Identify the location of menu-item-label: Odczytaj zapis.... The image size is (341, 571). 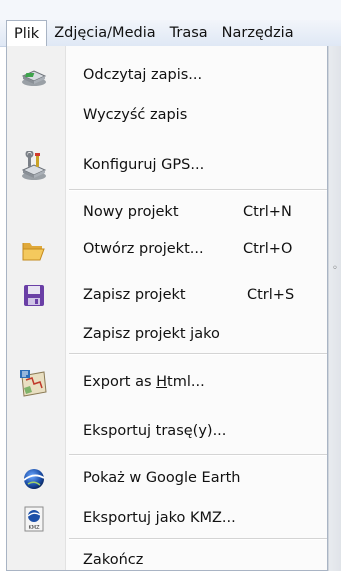
(143, 75).